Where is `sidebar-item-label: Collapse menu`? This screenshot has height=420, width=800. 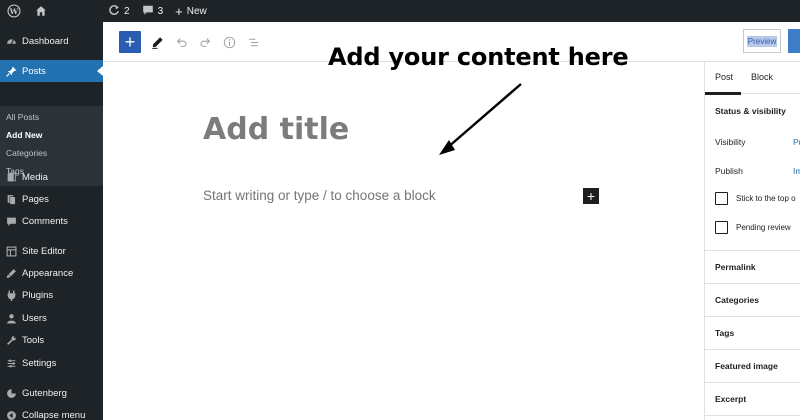
sidebar-item-label: Collapse menu is located at coordinates (54, 414).